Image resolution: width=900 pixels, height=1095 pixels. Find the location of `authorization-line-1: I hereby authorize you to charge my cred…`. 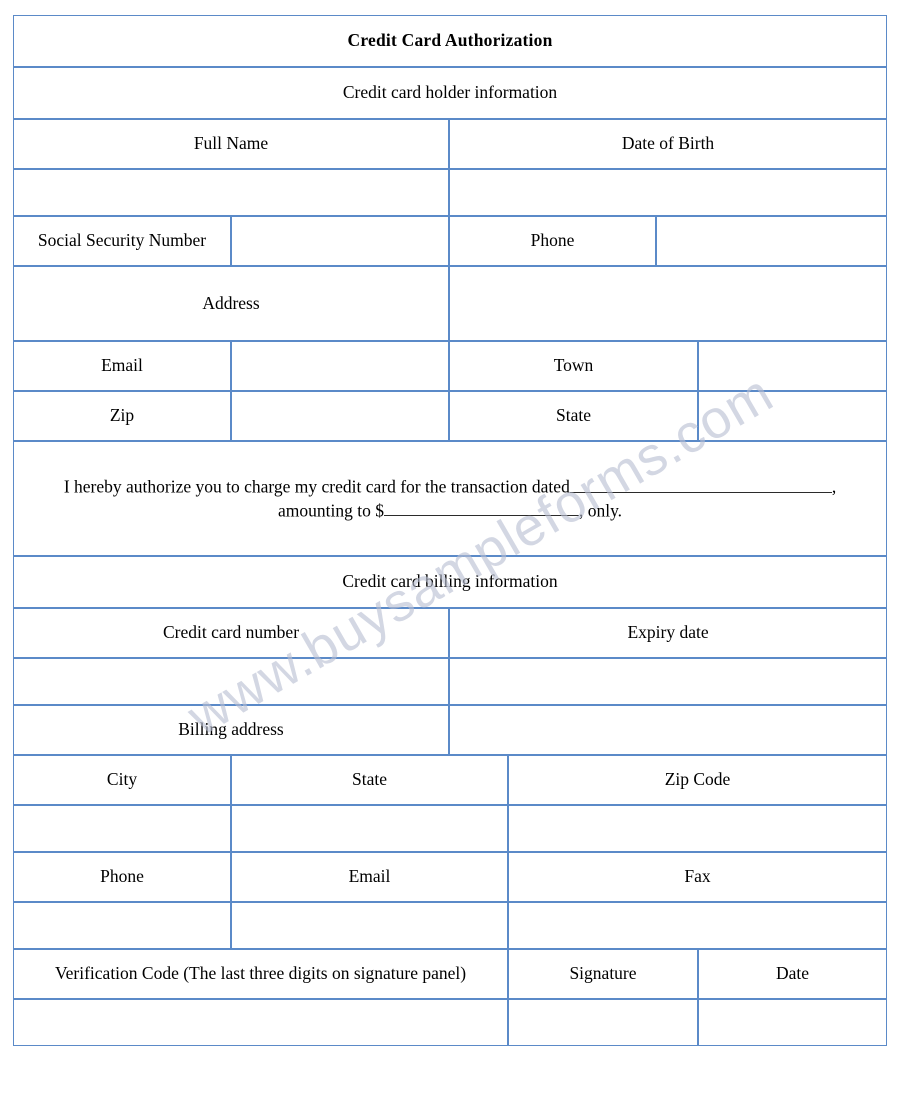

authorization-line-1: I hereby authorize you to charge my cred… is located at coordinates (450, 487).